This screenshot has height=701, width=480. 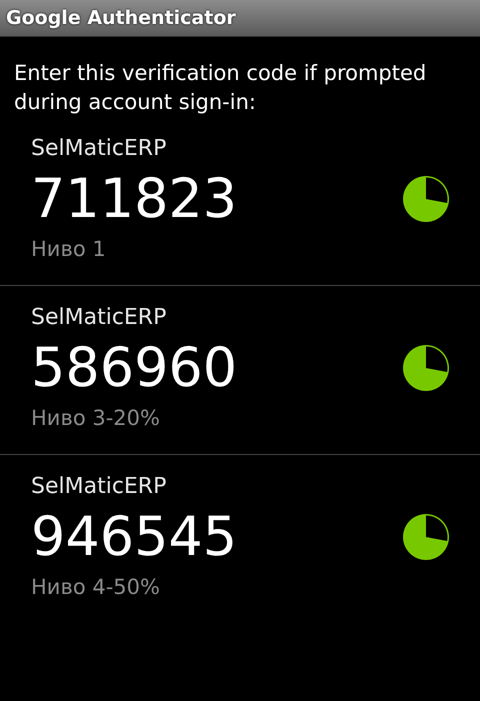 What do you see at coordinates (134, 199) in the screenshot?
I see `verification-code: 711823` at bounding box center [134, 199].